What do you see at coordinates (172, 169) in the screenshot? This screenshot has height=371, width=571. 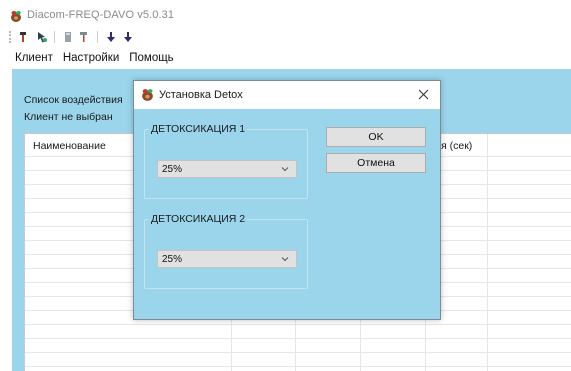 I see `detox-1-selected-value: 25%` at bounding box center [172, 169].